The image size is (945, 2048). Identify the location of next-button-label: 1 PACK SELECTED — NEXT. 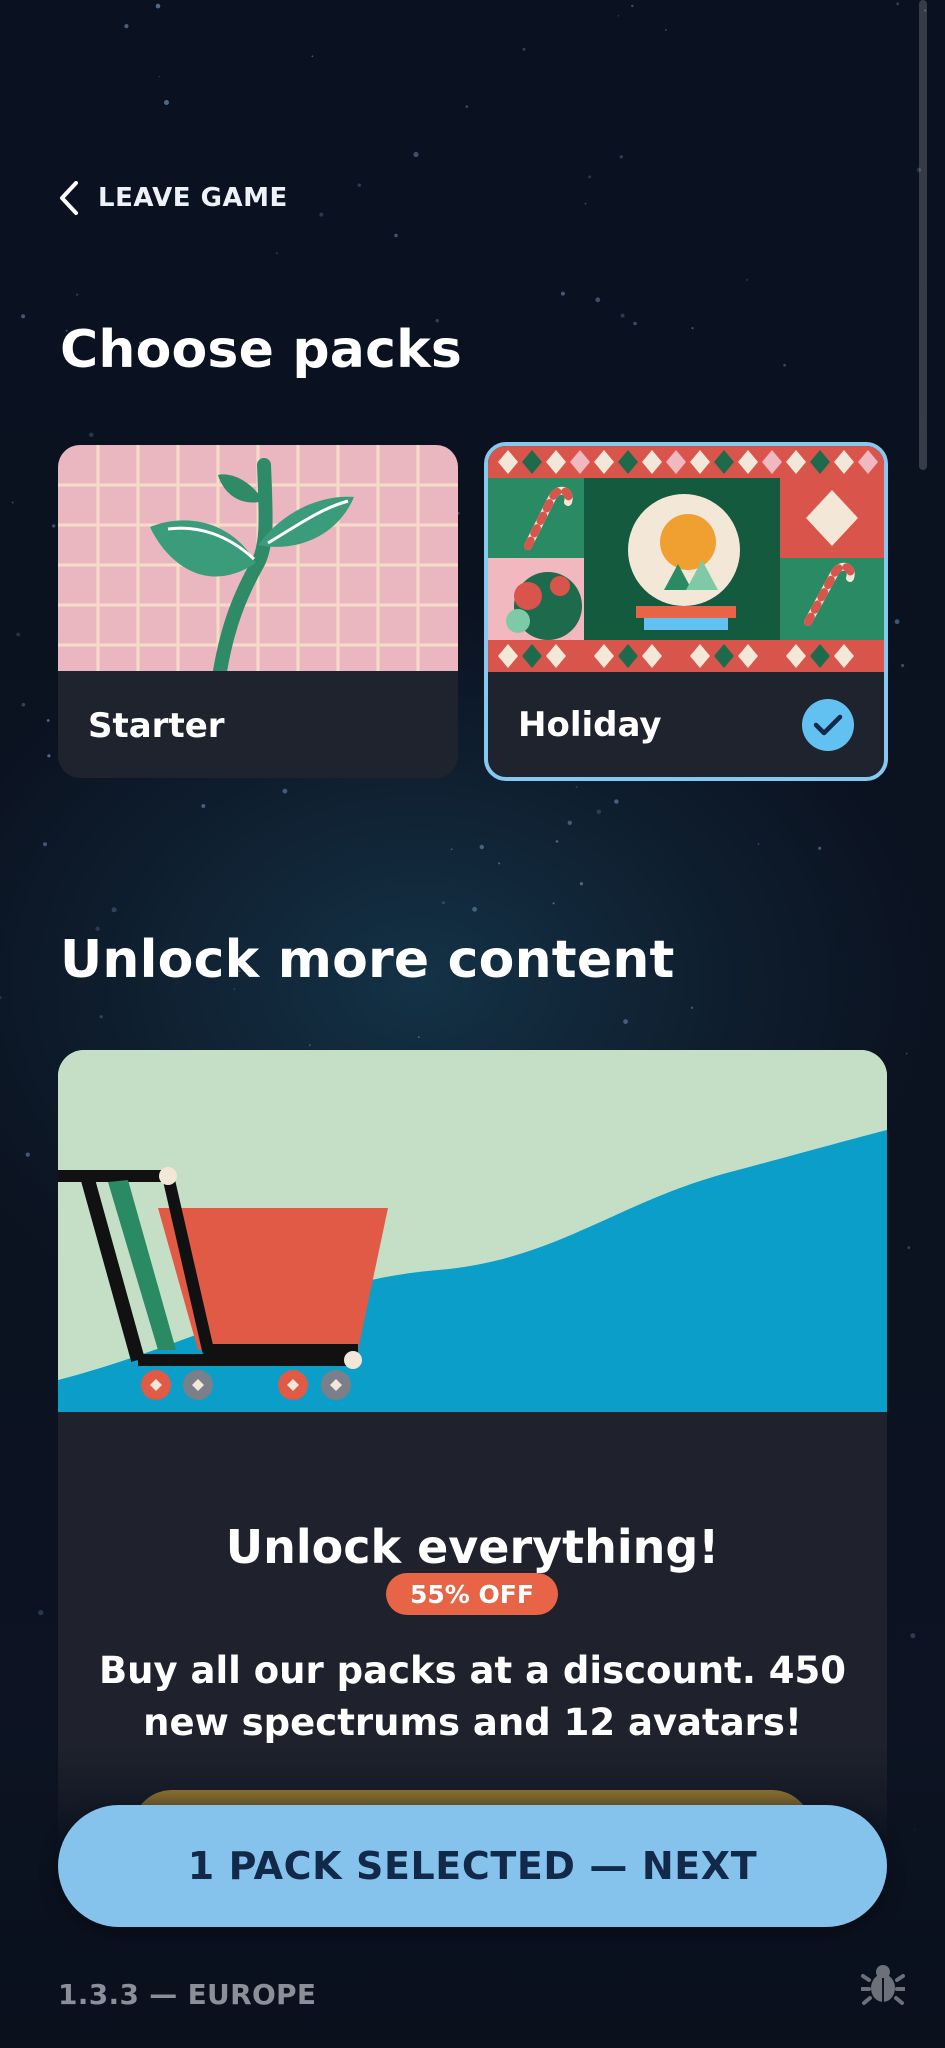
(472, 1866).